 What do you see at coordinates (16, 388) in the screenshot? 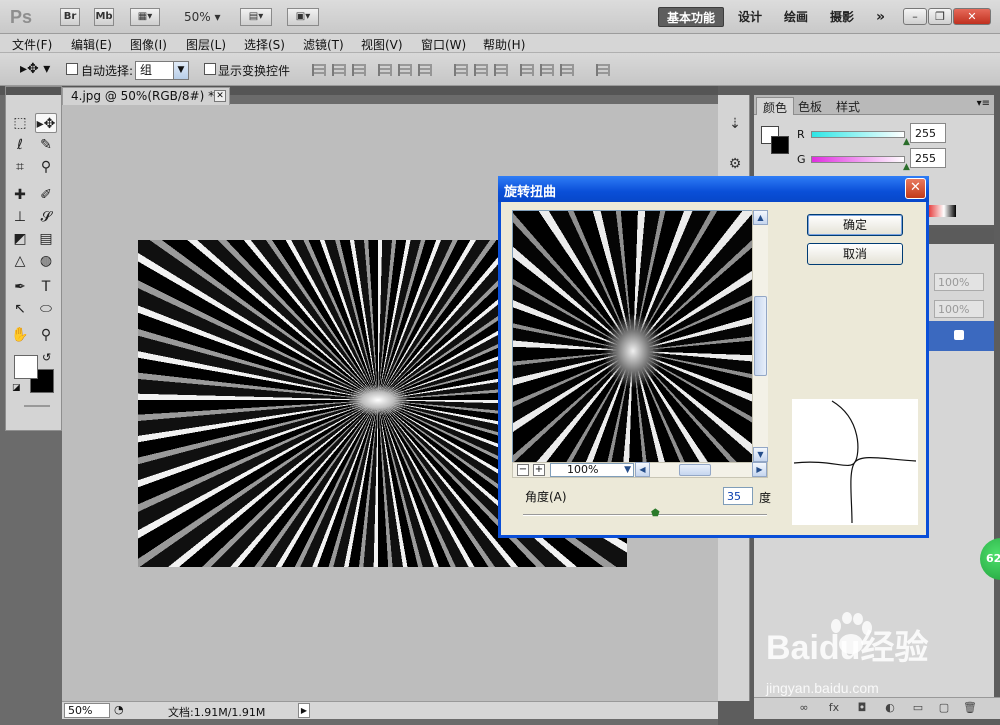
I see `default-colors-icon: ◪` at bounding box center [16, 388].